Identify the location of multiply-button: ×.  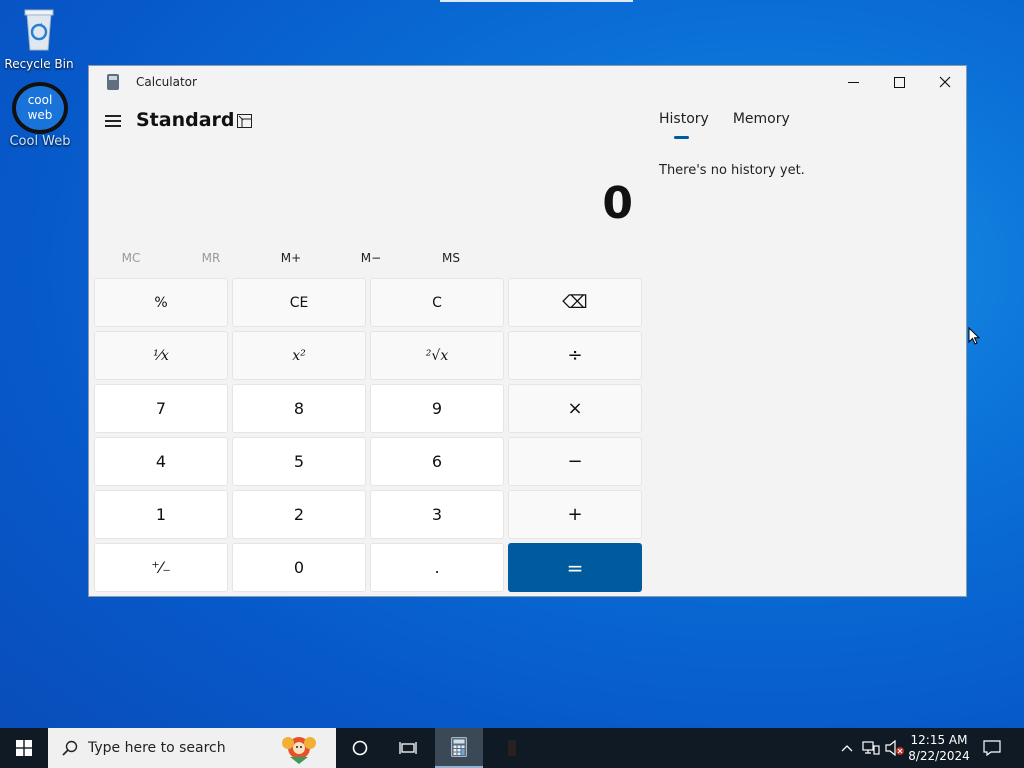
(575, 408).